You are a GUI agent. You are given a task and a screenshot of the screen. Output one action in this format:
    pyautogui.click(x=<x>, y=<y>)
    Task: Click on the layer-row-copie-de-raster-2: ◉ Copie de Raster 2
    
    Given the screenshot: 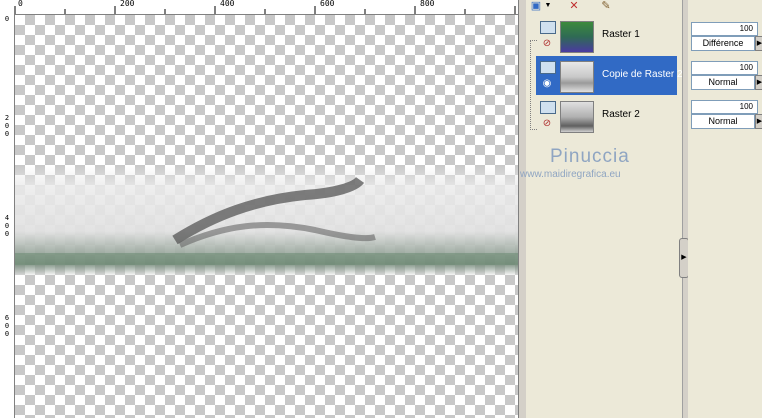 What is the action you would take?
    pyautogui.click(x=609, y=75)
    